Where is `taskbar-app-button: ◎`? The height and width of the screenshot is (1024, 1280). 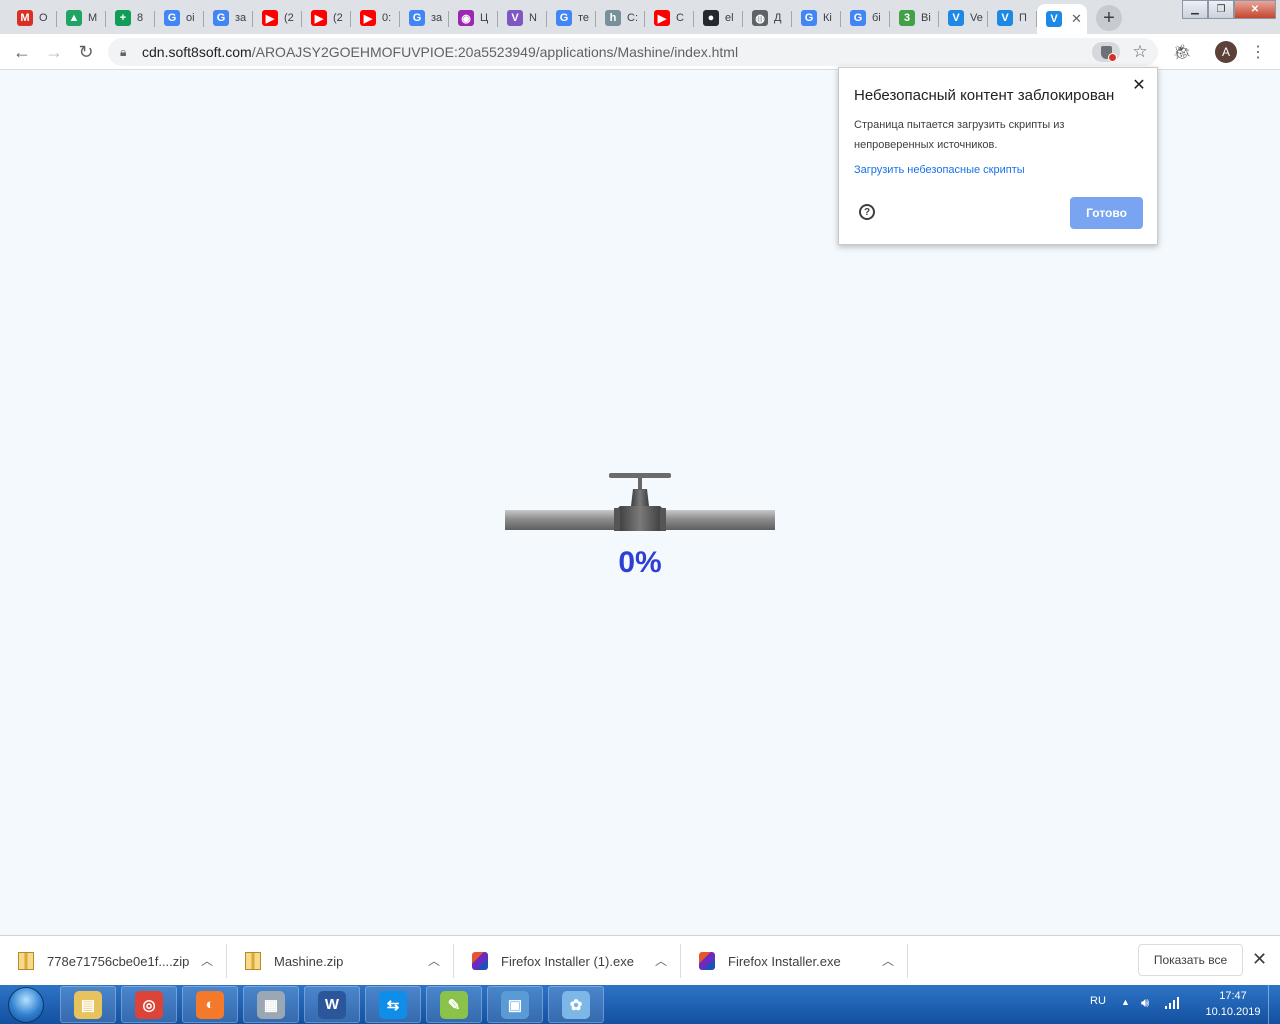
taskbar-app-button: ◎ is located at coordinates (149, 1004).